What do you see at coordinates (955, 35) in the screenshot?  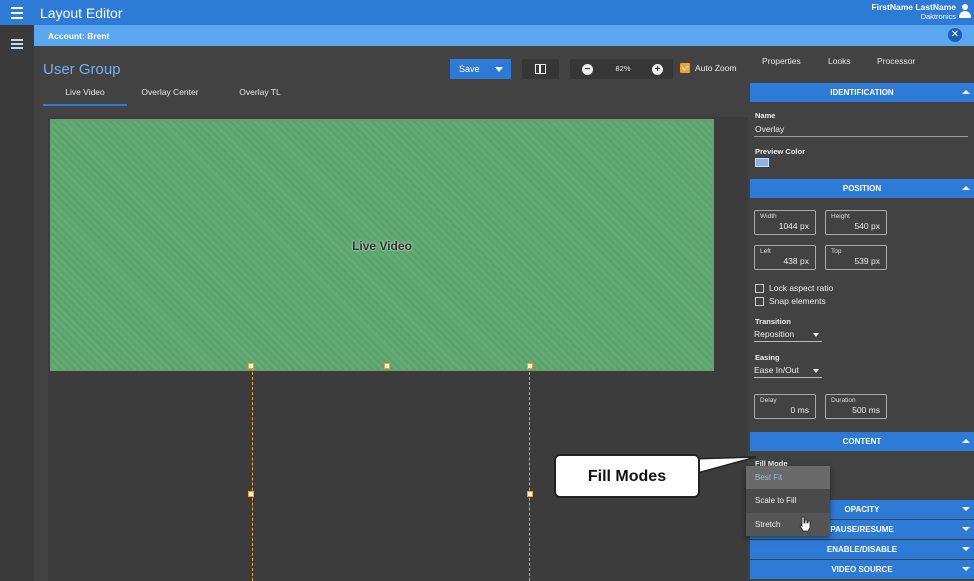 I see `close-icon: ✕` at bounding box center [955, 35].